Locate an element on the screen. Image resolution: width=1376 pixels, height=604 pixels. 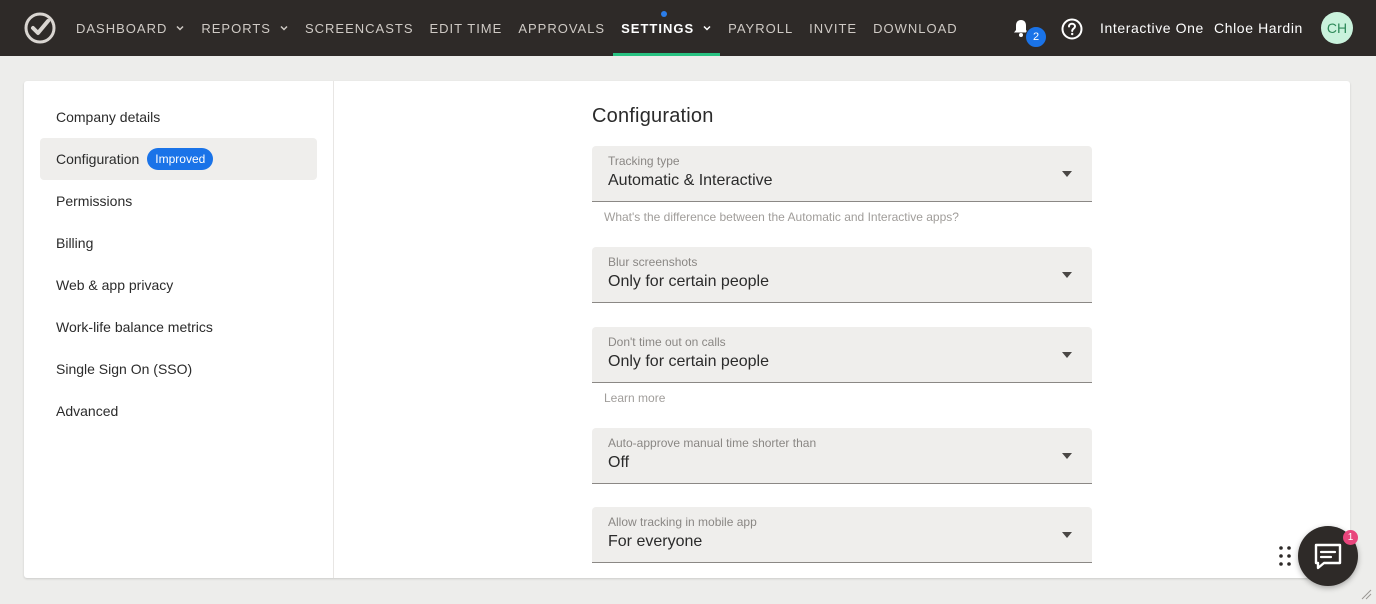
improved-badge: Improved is located at coordinates (180, 159).